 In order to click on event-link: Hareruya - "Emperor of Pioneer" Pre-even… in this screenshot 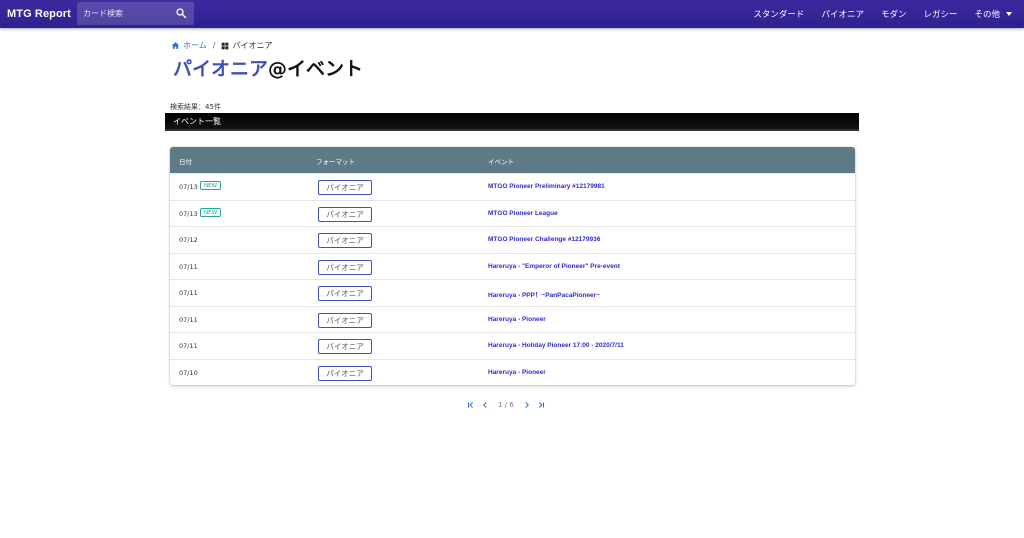, I will do `click(554, 266)`.